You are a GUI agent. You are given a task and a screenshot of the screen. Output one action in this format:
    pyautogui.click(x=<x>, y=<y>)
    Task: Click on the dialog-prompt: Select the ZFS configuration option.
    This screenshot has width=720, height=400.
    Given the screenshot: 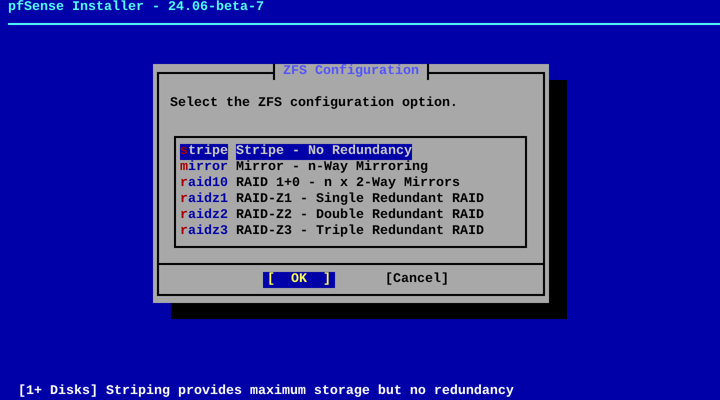 What is the action you would take?
    pyautogui.click(x=314, y=104)
    